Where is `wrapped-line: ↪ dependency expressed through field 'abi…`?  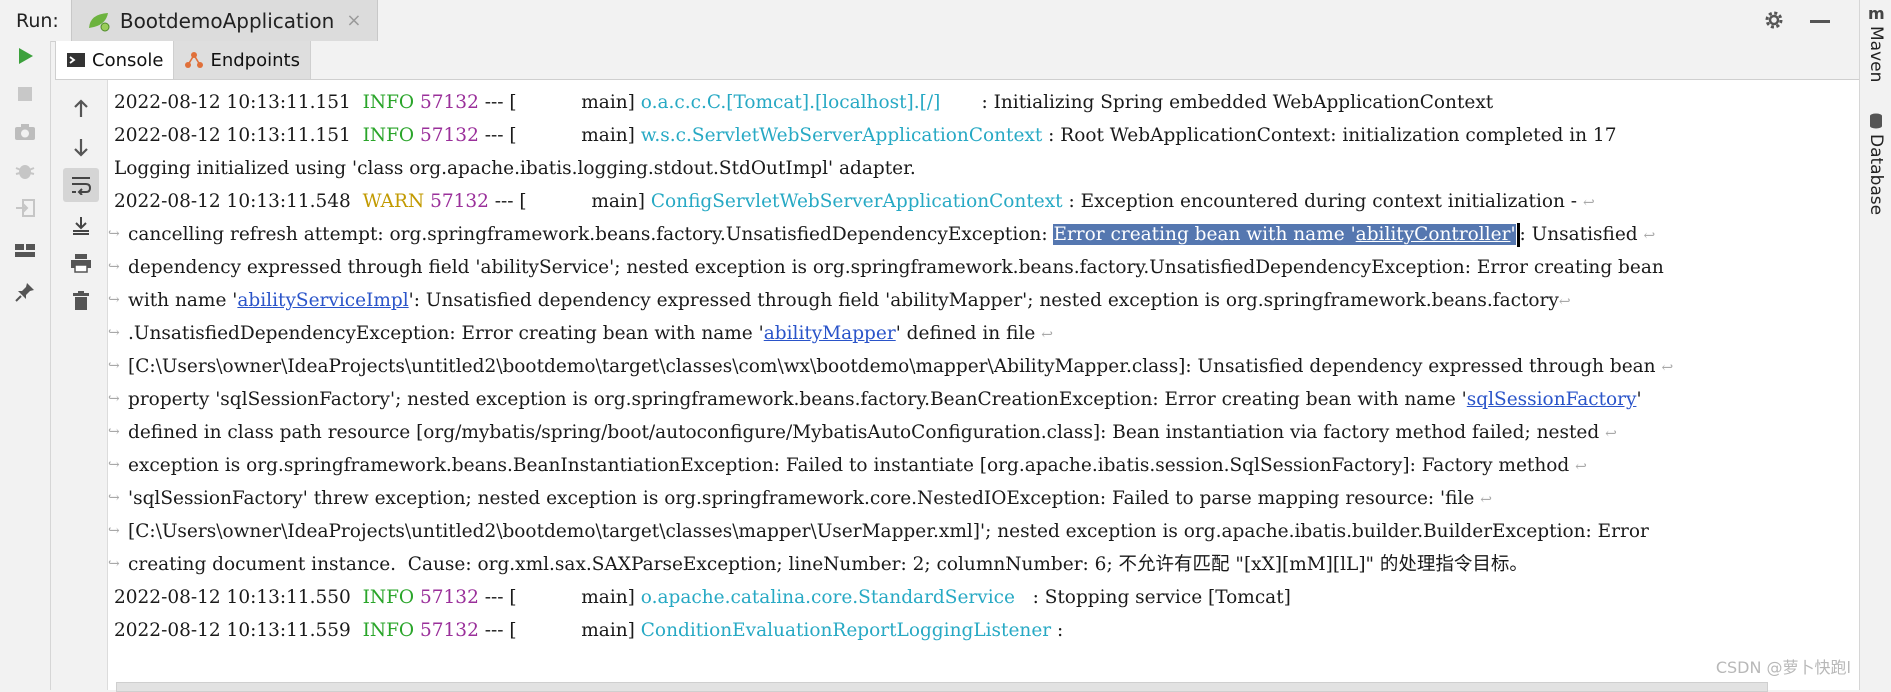 wrapped-line: ↪ dependency expressed through field 'abi… is located at coordinates (886, 267).